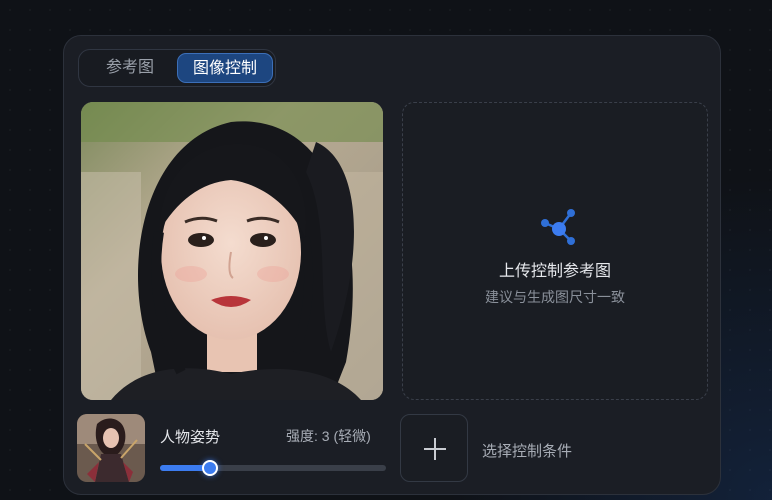  I want to click on tab-image-control: 图像控制, so click(225, 68).